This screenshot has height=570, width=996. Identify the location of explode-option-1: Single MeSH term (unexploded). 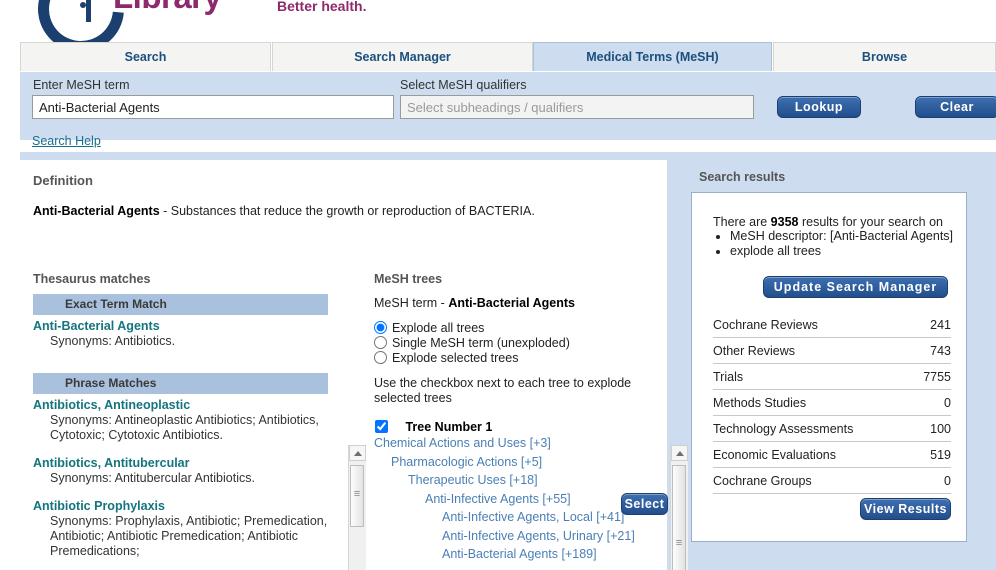
(510, 343).